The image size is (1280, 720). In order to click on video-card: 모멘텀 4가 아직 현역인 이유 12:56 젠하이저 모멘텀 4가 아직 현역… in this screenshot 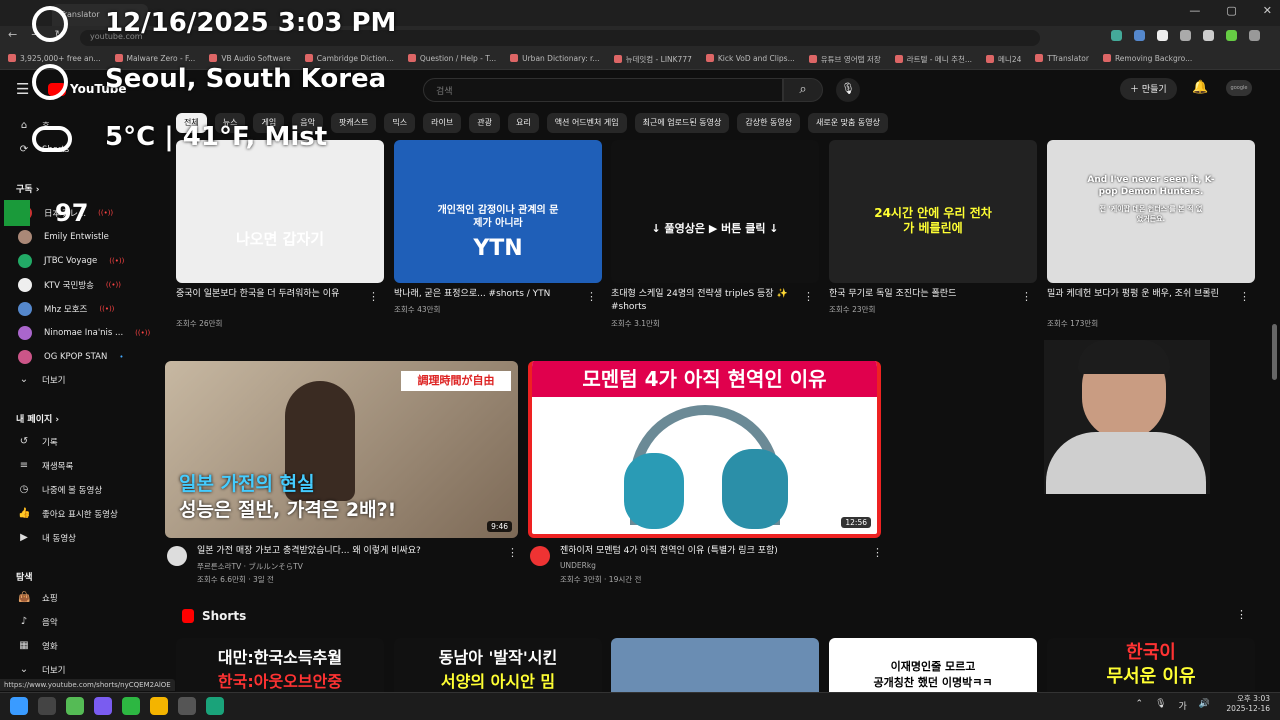, I will do `click(705, 476)`.